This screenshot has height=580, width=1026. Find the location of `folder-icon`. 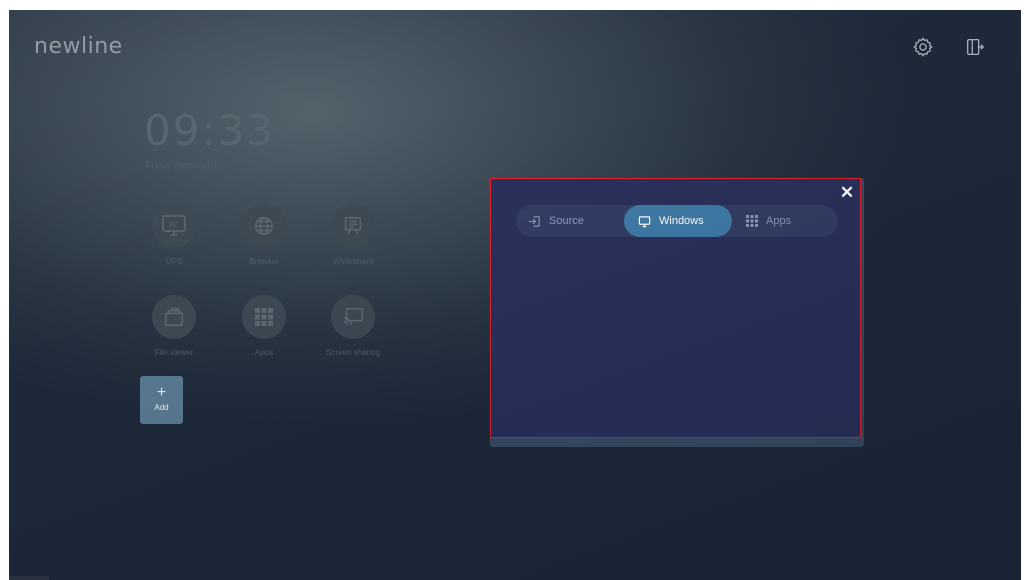

folder-icon is located at coordinates (174, 317).